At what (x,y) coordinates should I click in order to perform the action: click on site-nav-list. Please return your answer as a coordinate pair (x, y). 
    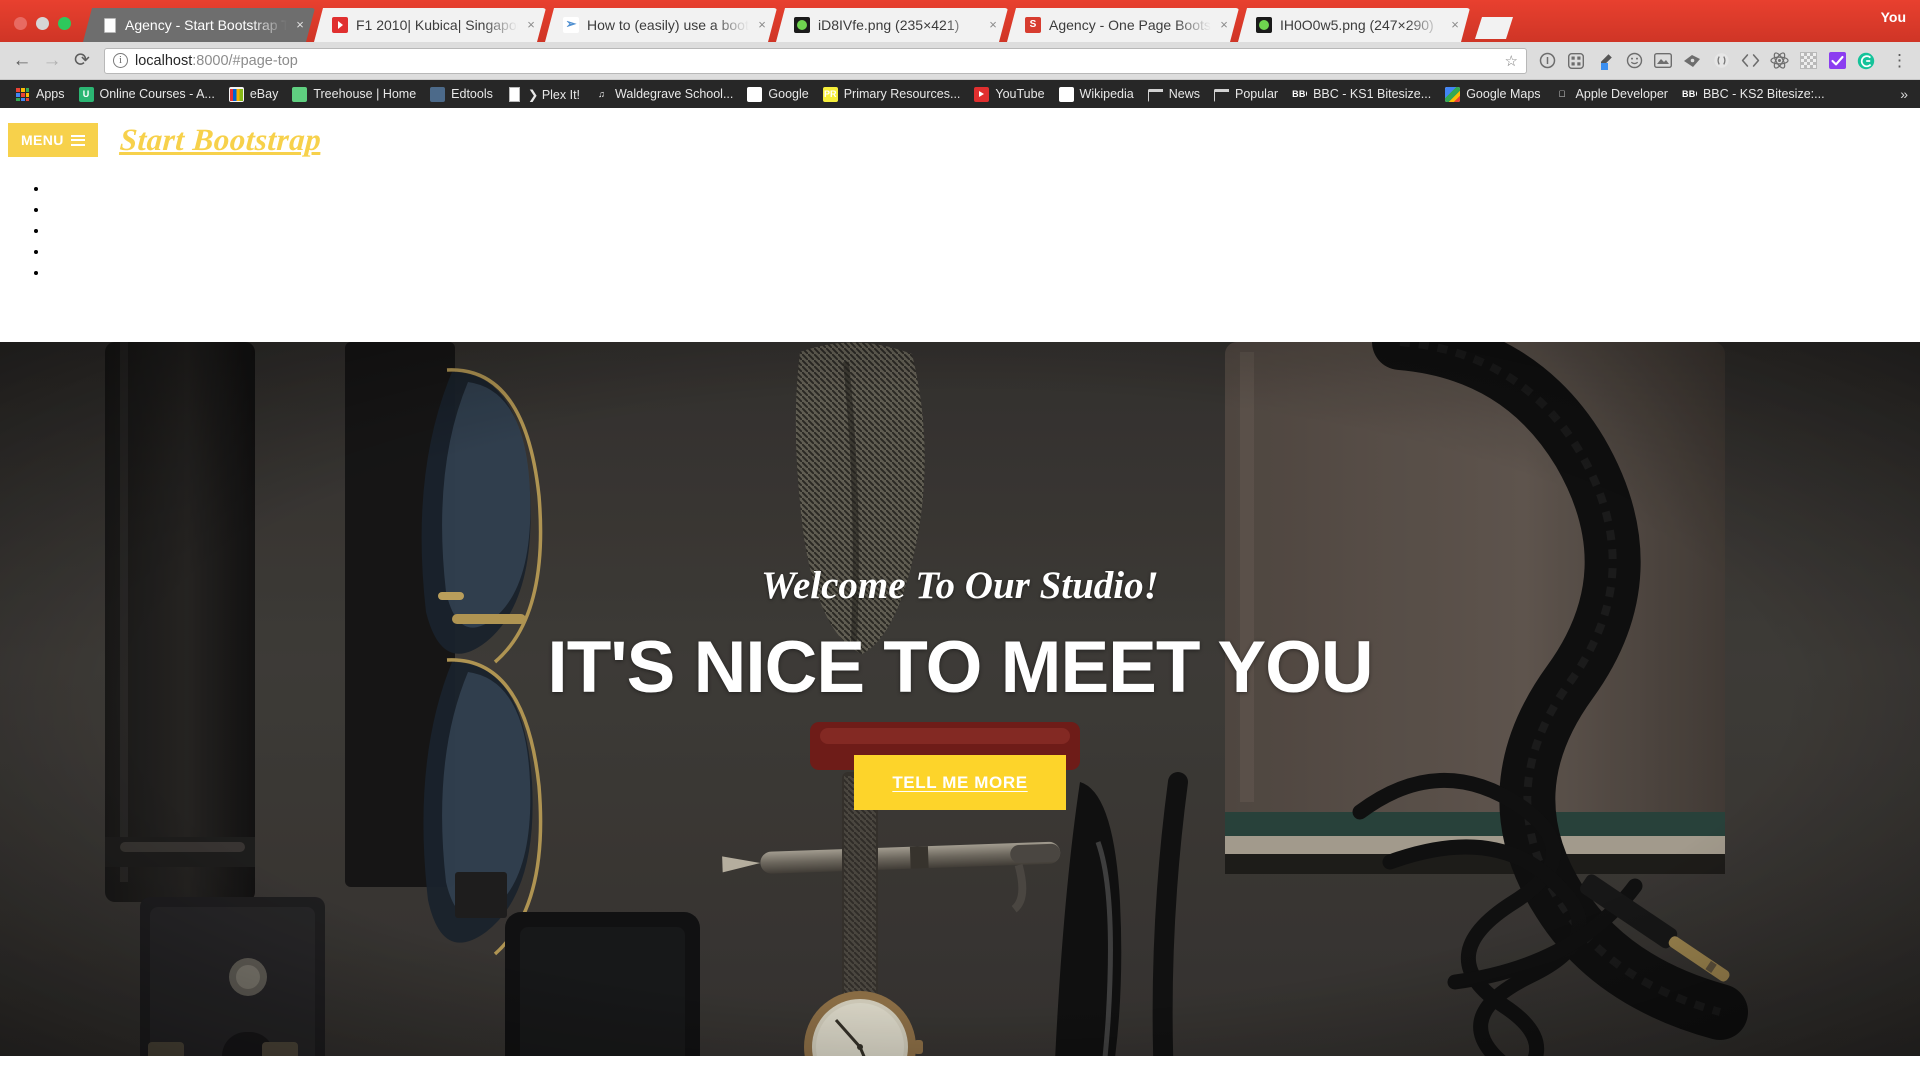
    Looking at the image, I should click on (960, 232).